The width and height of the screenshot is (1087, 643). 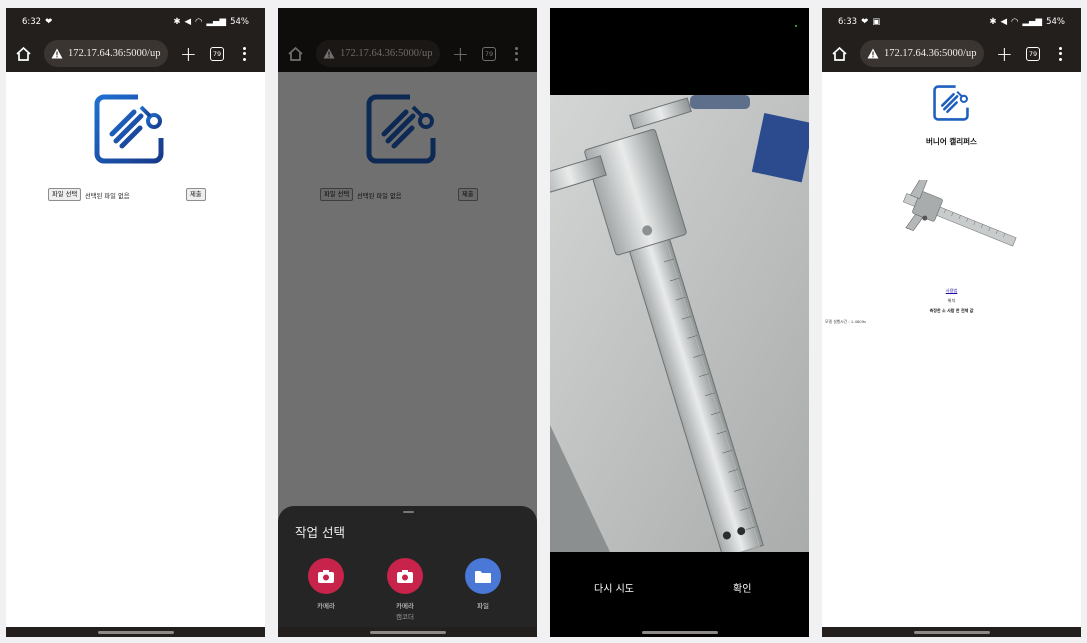 I want to click on submit-button: 제출, so click(x=196, y=194).